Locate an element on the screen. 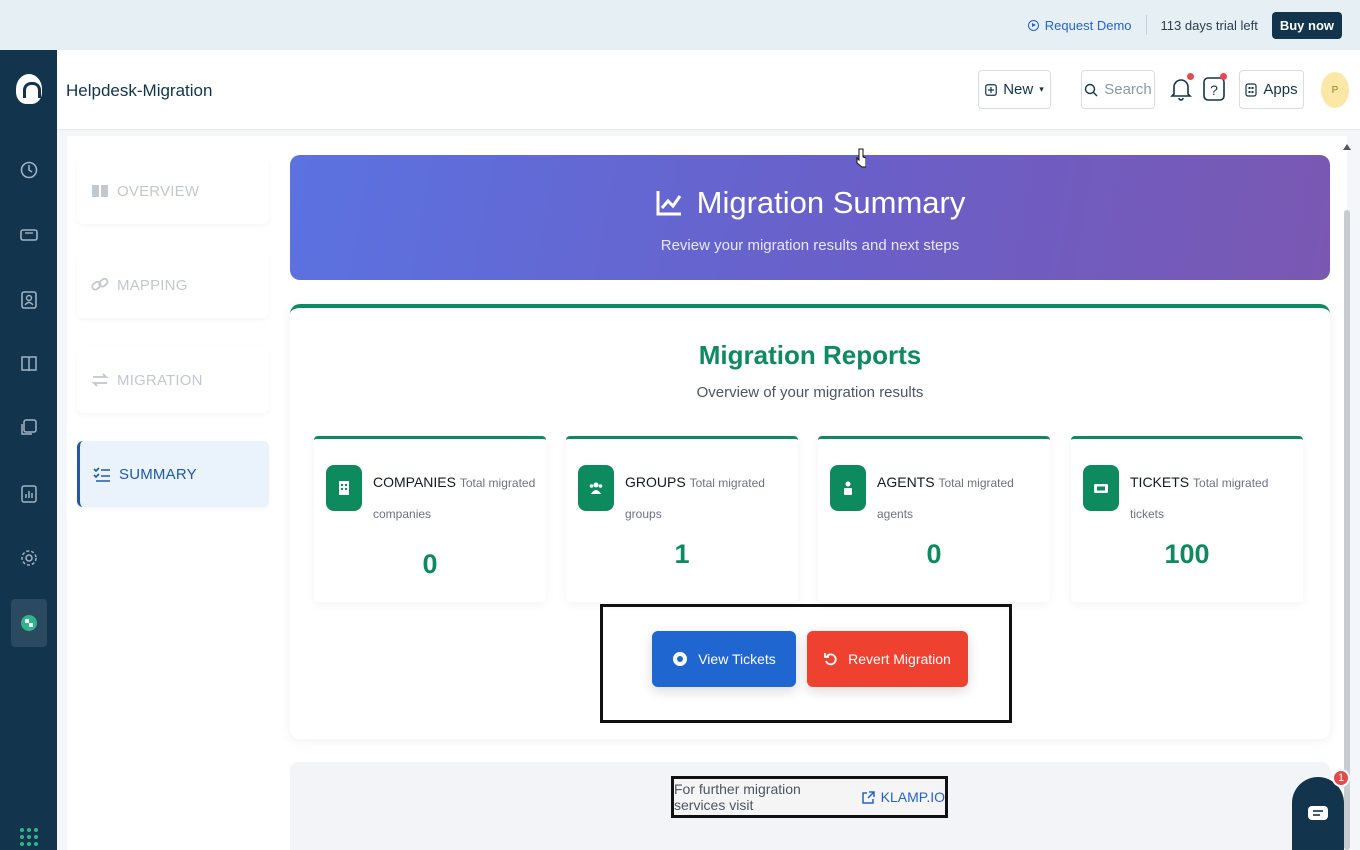  app-switcher-icon is located at coordinates (29, 837).